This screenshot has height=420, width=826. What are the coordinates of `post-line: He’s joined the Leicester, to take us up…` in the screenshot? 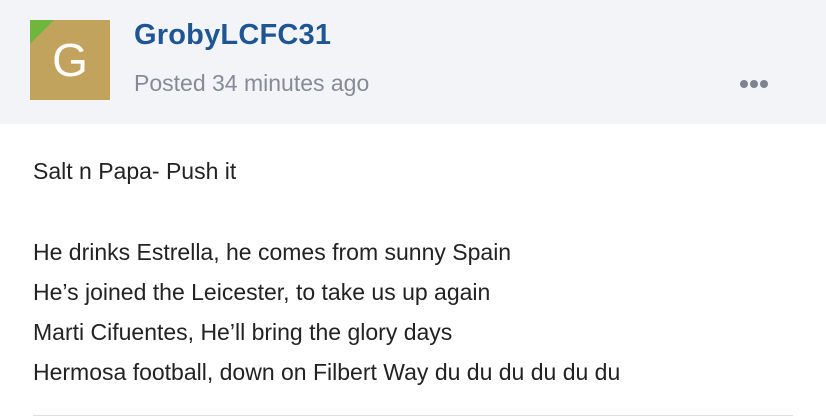 It's located at (262, 292).